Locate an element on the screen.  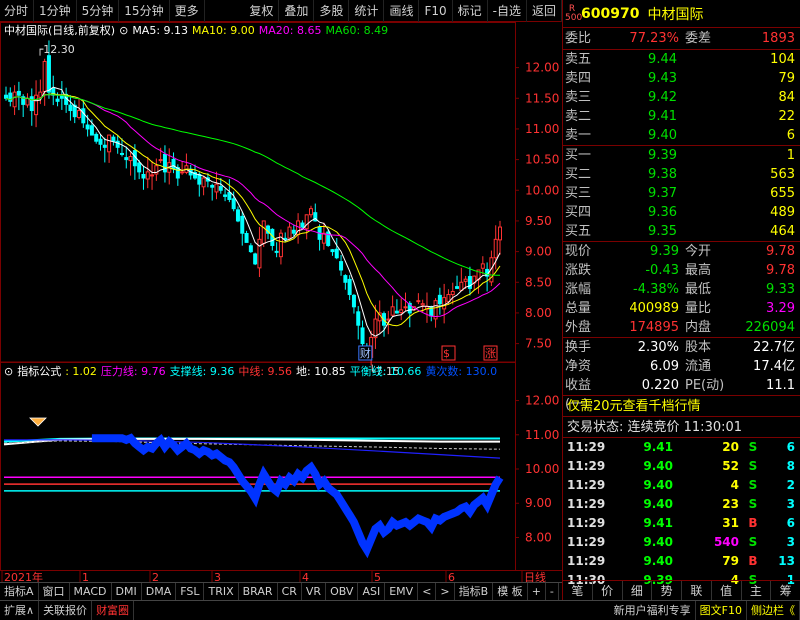
quote-label: 总量 is located at coordinates (578, 308).